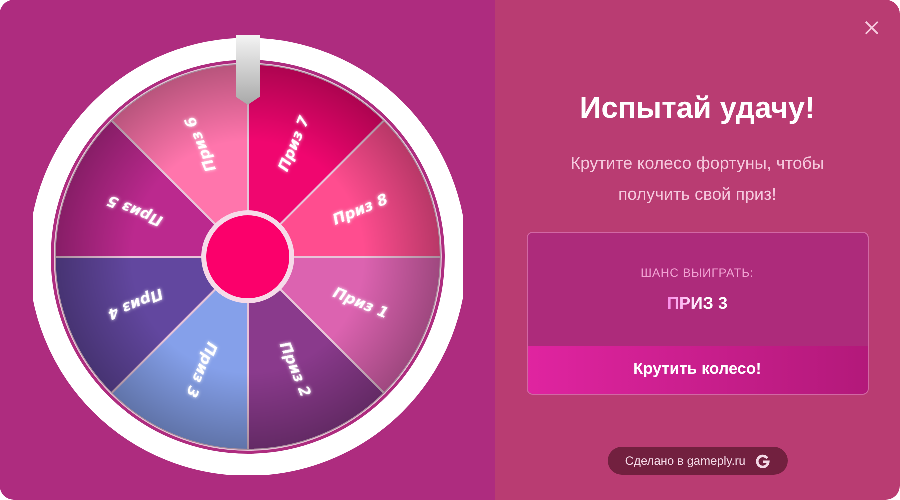 The width and height of the screenshot is (900, 500). Describe the element at coordinates (698, 179) in the screenshot. I see `subtitle: Крутите колесо фортуны, чтобы получить свой приз!` at that location.